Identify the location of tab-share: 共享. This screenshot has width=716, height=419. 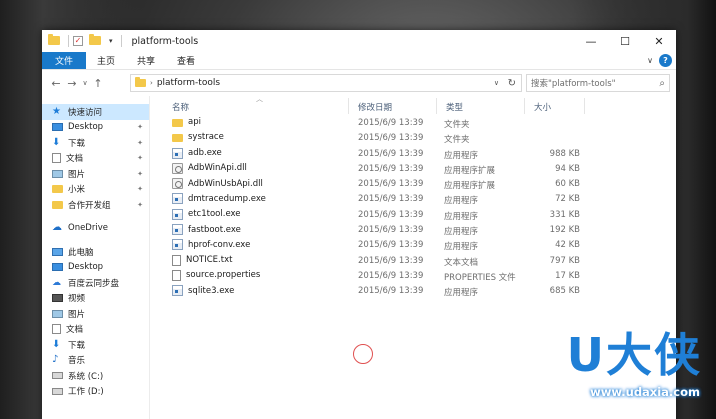
(146, 60).